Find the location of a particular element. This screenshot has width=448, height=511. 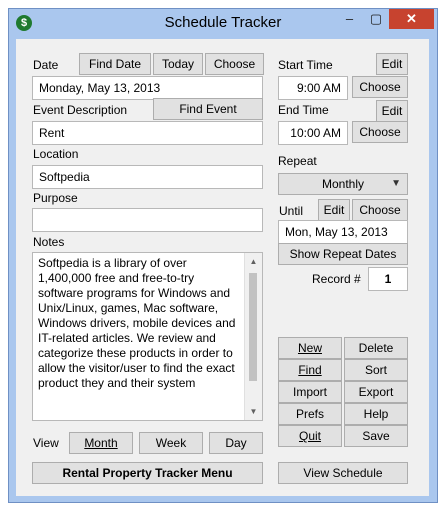

date-choose-button: Choose is located at coordinates (234, 64).